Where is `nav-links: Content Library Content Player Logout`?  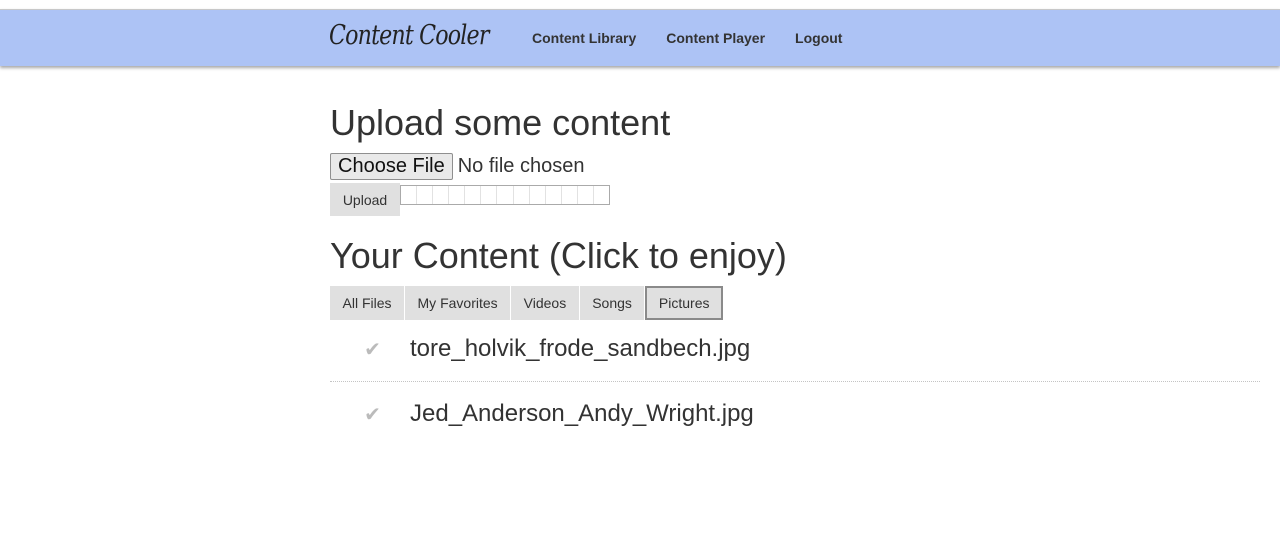
nav-links: Content Library Content Player Logout is located at coordinates (687, 38).